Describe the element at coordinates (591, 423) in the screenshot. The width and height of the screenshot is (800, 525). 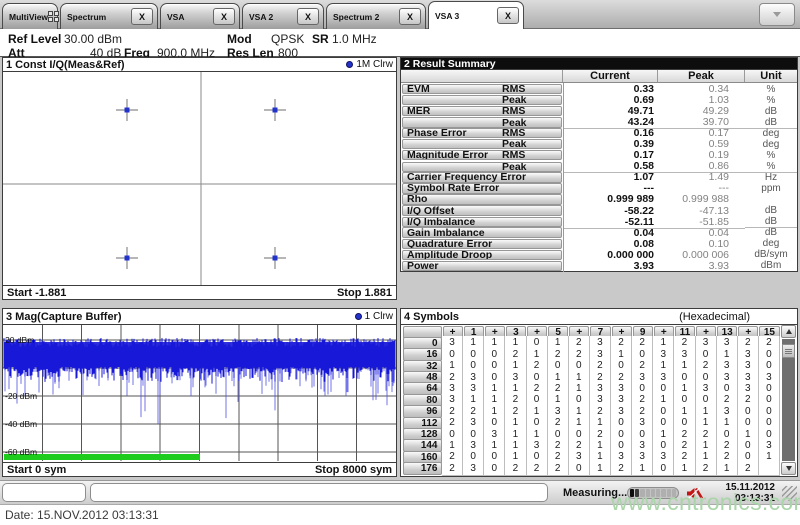
I see `symbol-row: 112 2 3 0 1 0 2 1 1 0 3 0 0 1 1 0 0` at that location.